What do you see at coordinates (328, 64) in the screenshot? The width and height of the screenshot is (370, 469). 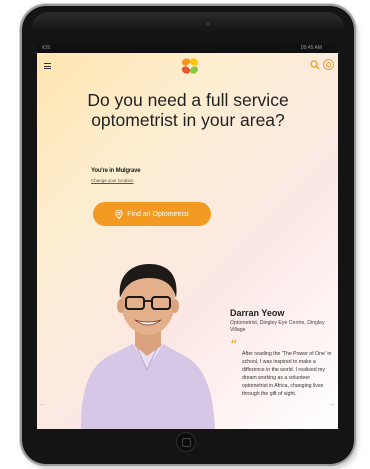 I see `location-pin-circle-icon` at bounding box center [328, 64].